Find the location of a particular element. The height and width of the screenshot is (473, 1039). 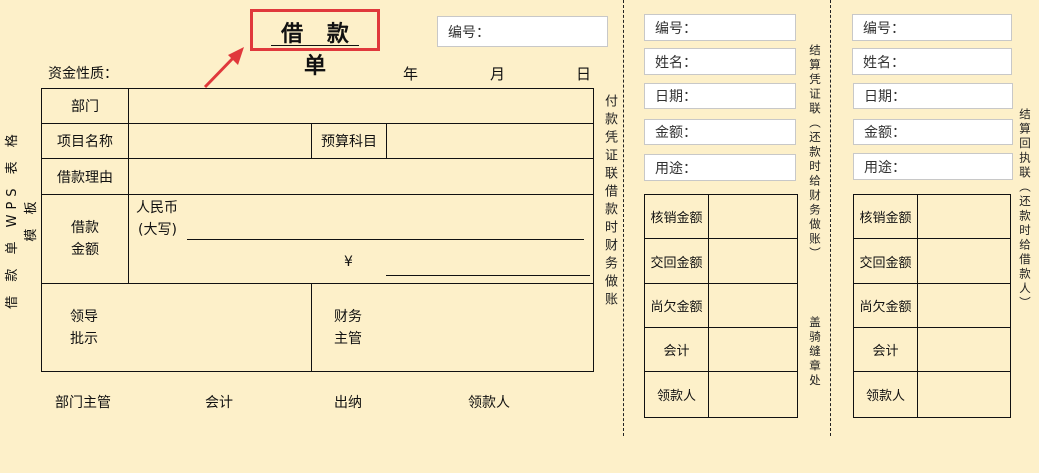

yen-label: ¥ is located at coordinates (348, 262).